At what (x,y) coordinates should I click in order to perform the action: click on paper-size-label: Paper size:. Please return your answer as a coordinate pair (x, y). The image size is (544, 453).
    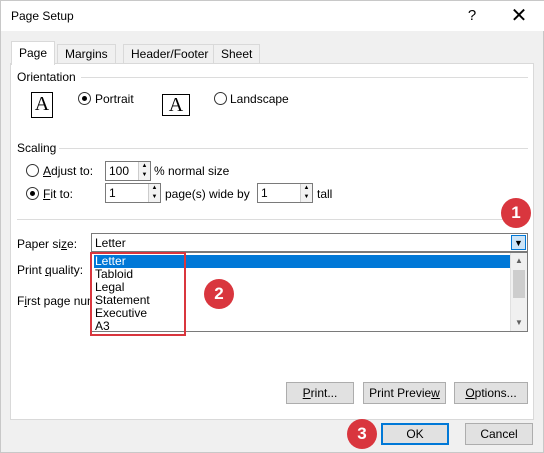
    Looking at the image, I should click on (47, 244).